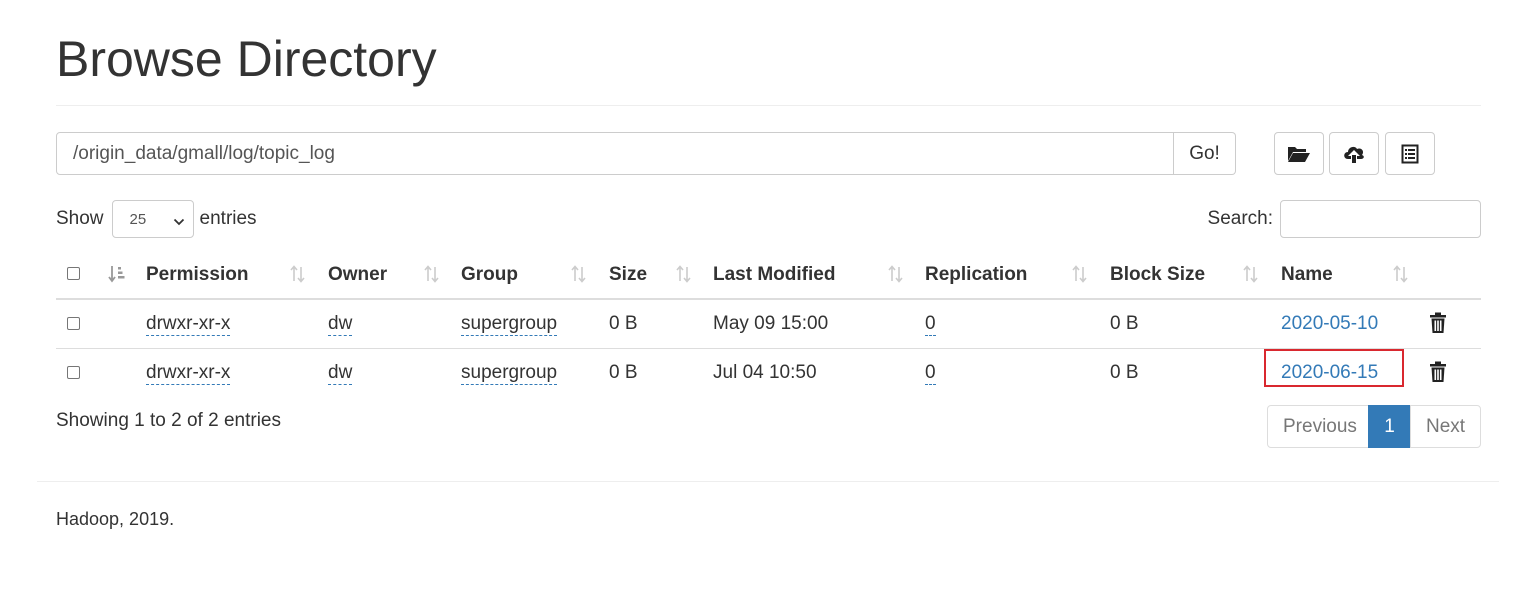 This screenshot has height=599, width=1525. I want to click on column-header-block-size: Block Size, so click(1157, 275).